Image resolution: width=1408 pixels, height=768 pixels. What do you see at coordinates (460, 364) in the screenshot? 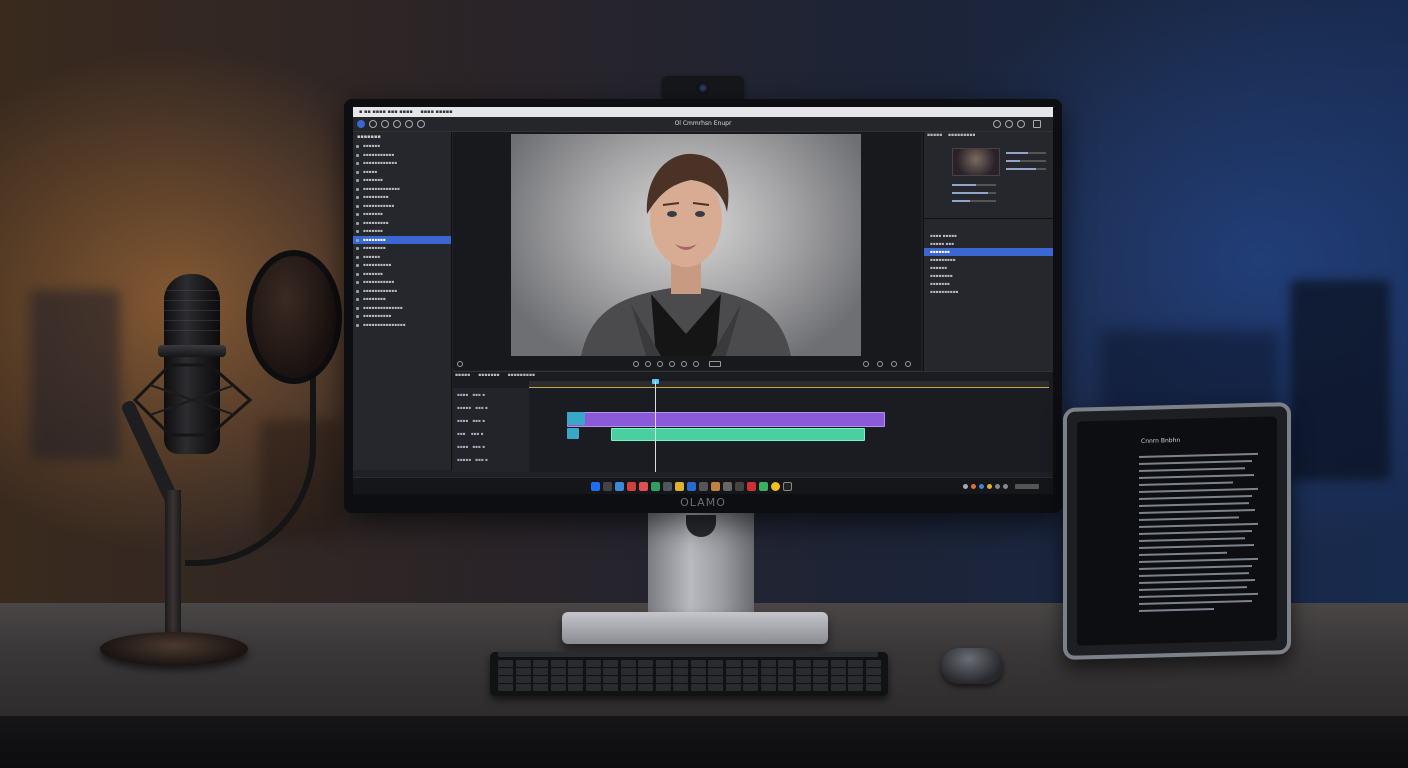
I see `rewind-button` at bounding box center [460, 364].